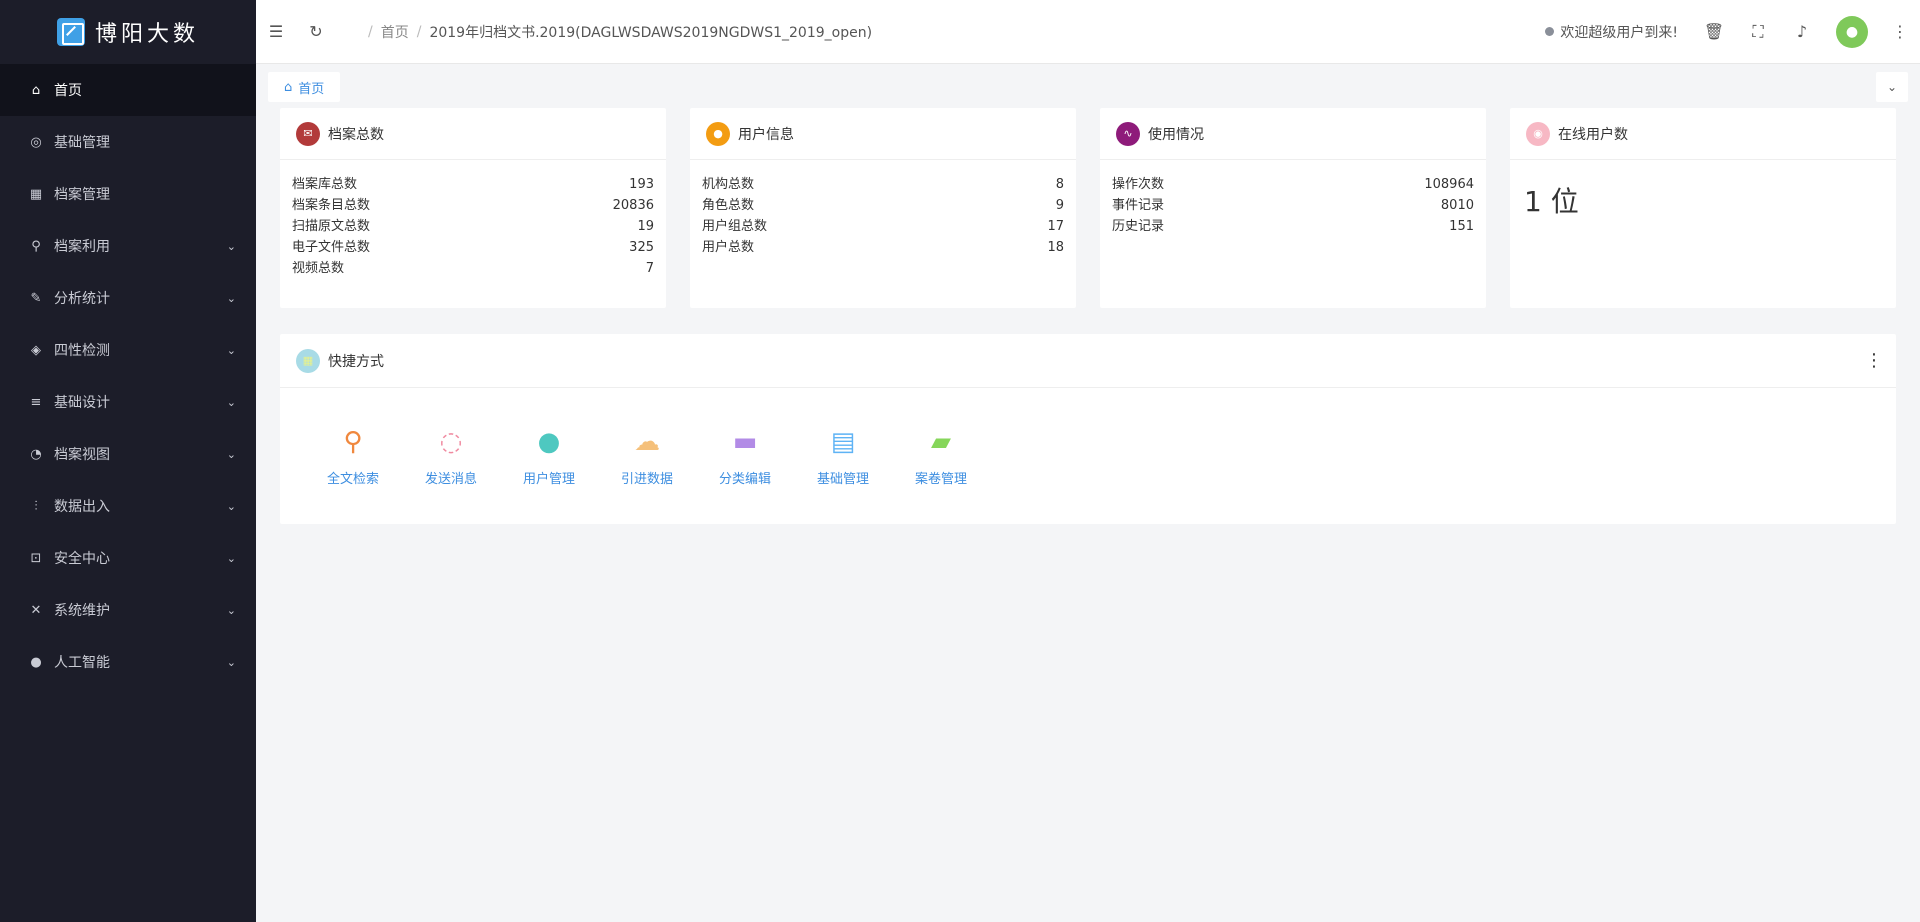  I want to click on breadcrumb-home: 首页, so click(395, 32).